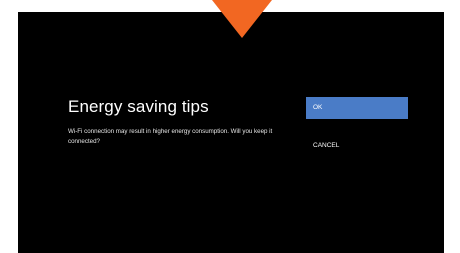 This screenshot has width=460, height=253. I want to click on dialog-title: Energy saving tips, so click(138, 106).